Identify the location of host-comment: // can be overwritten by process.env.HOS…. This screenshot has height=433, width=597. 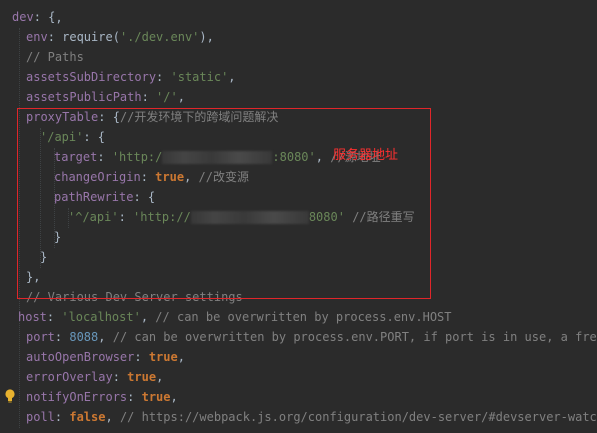
(303, 317).